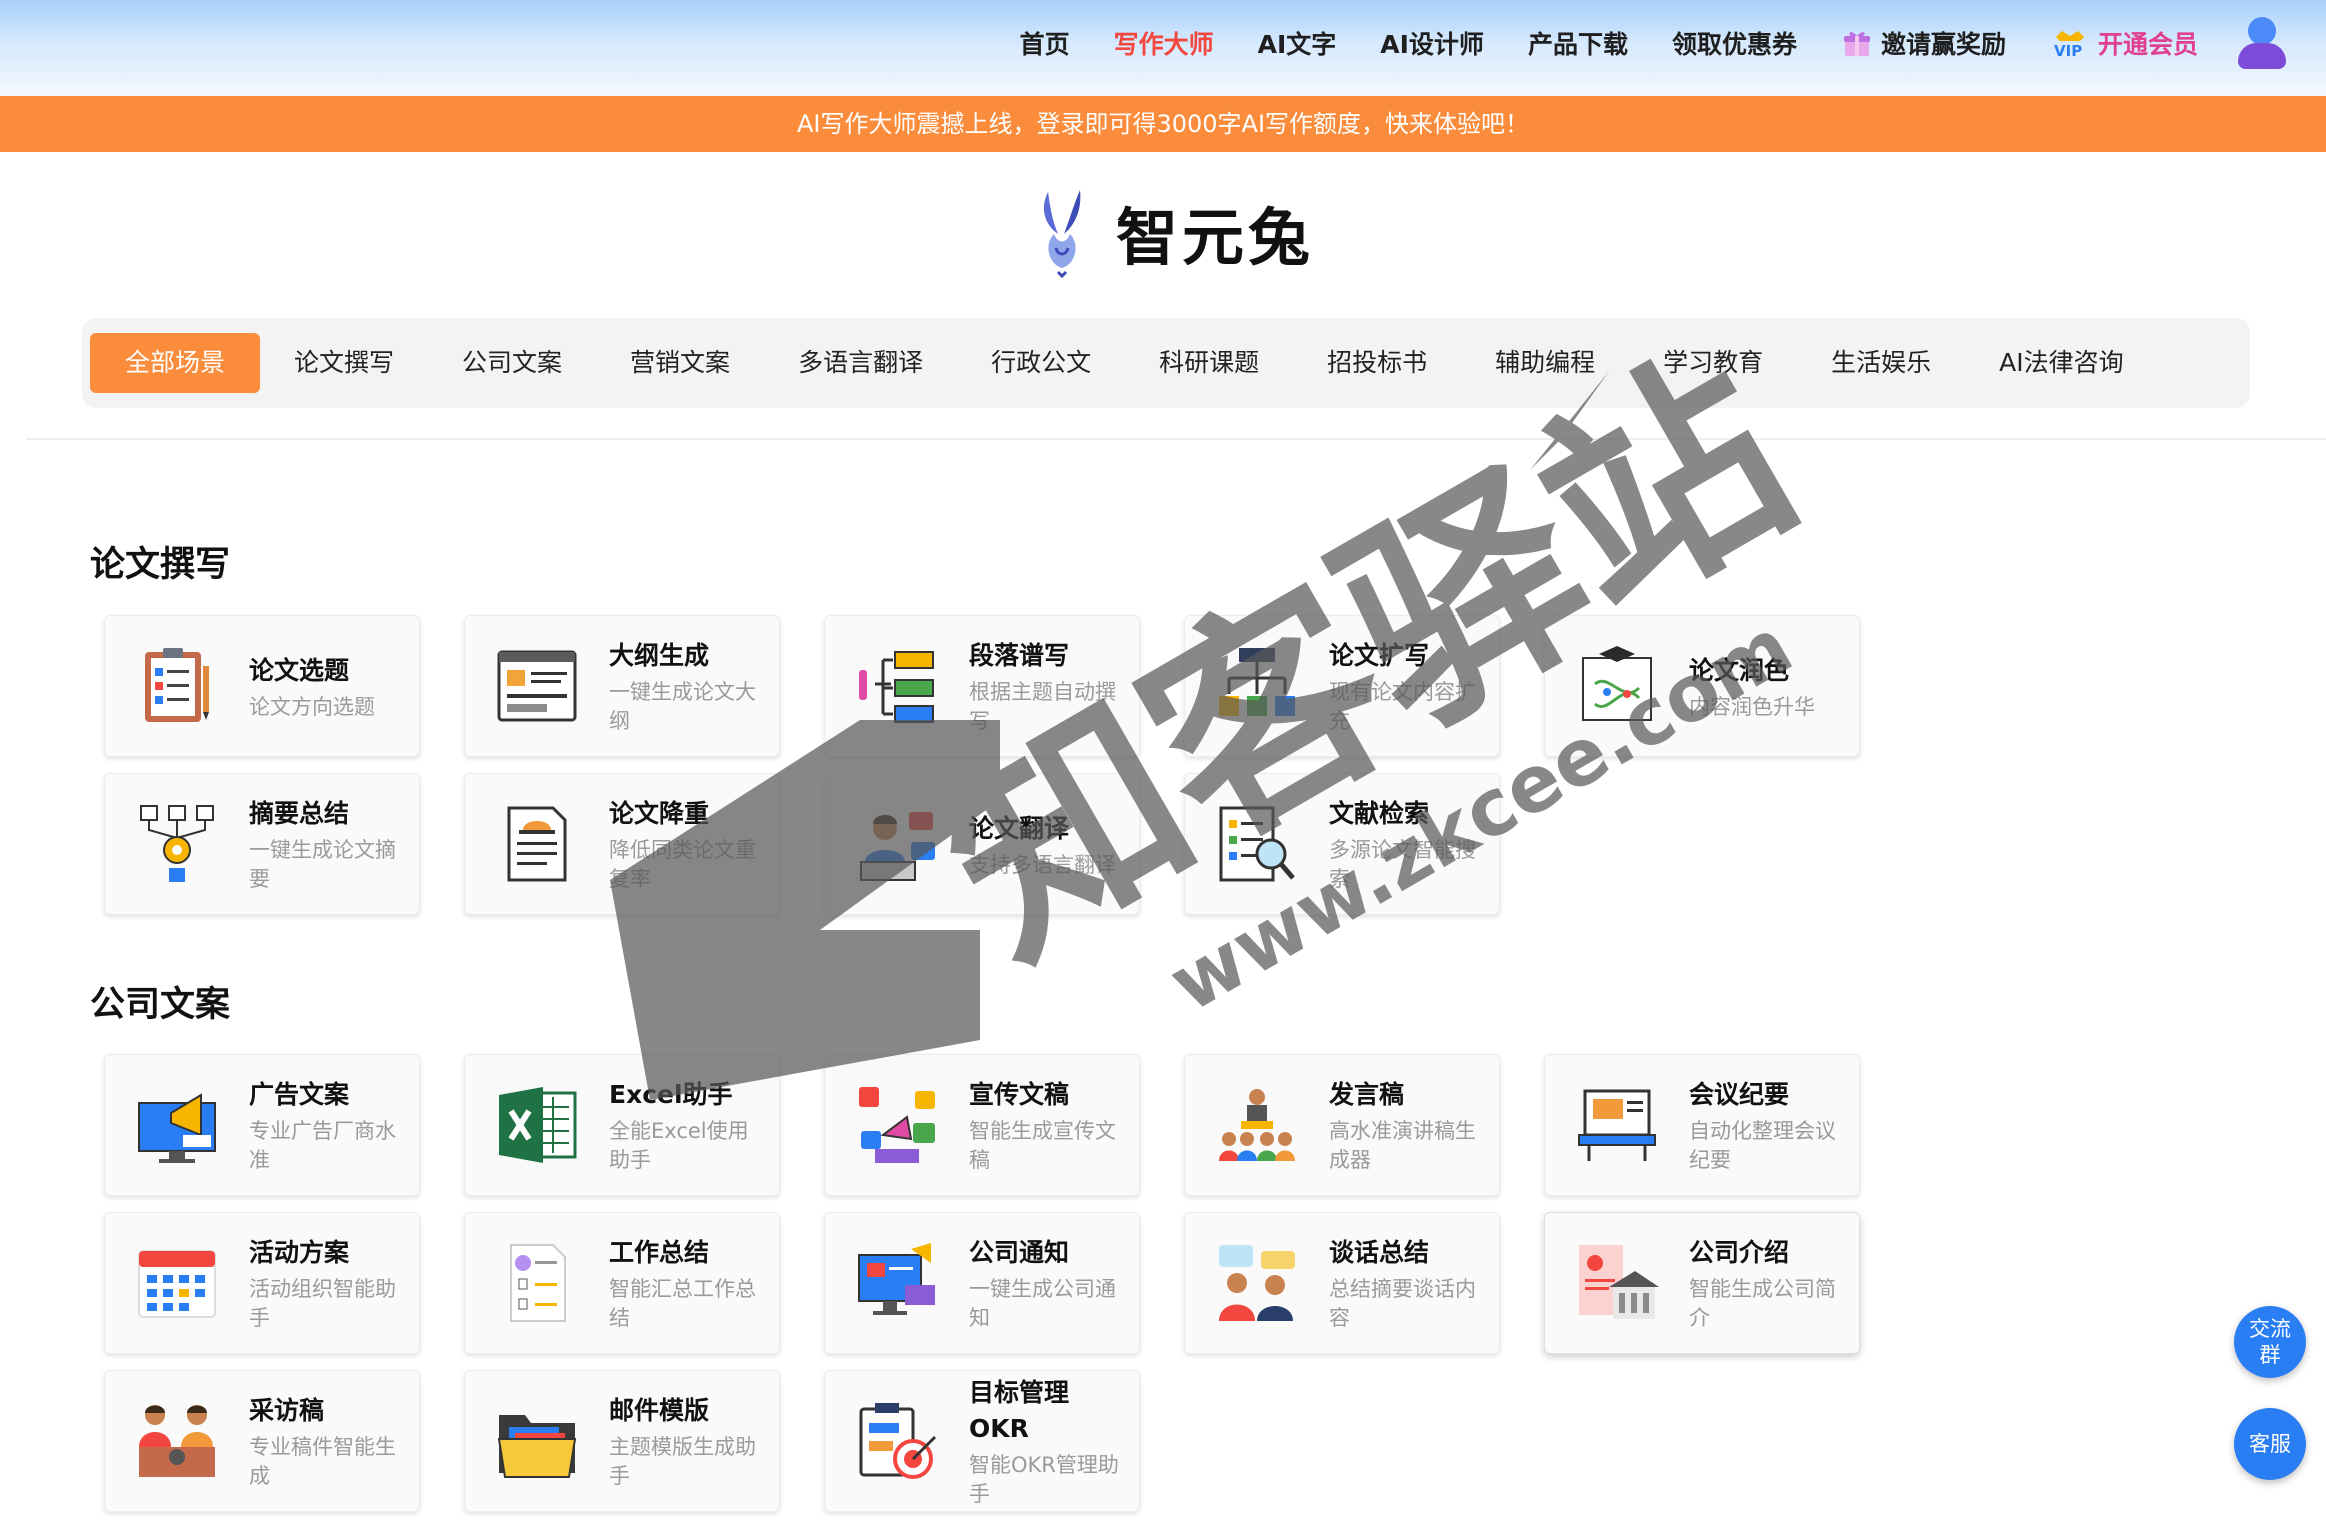  I want to click on card-desc: 论文方向选题, so click(312, 706).